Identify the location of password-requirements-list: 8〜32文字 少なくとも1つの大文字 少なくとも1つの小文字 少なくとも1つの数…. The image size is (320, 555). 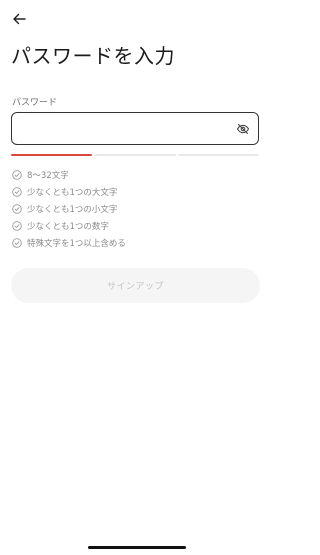
(69, 208).